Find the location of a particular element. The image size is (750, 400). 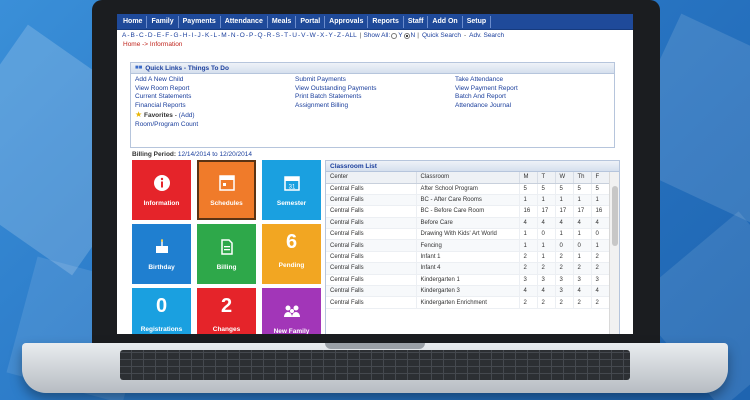

alphabet-link-g: G is located at coordinates (175, 35).